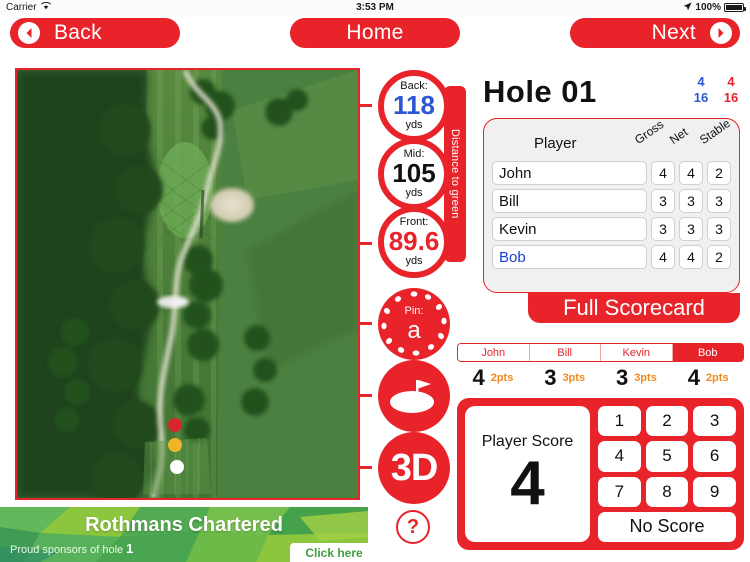 The height and width of the screenshot is (562, 750). Describe the element at coordinates (494, 352) in the screenshot. I see `player-tab-john: John` at that location.